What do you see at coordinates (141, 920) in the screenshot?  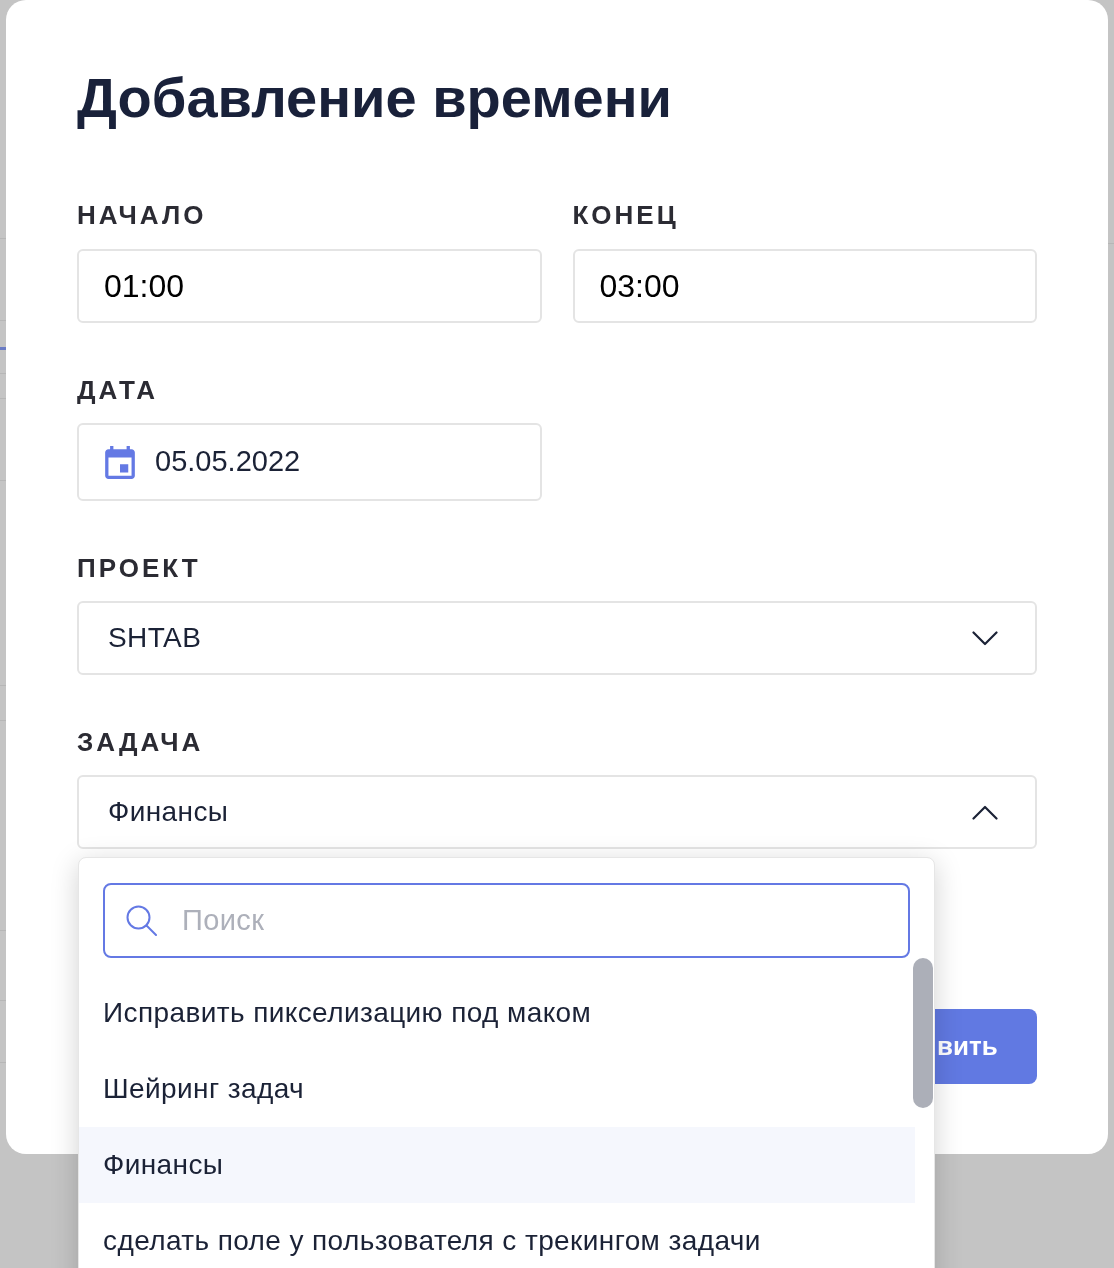 I see `search-icon` at bounding box center [141, 920].